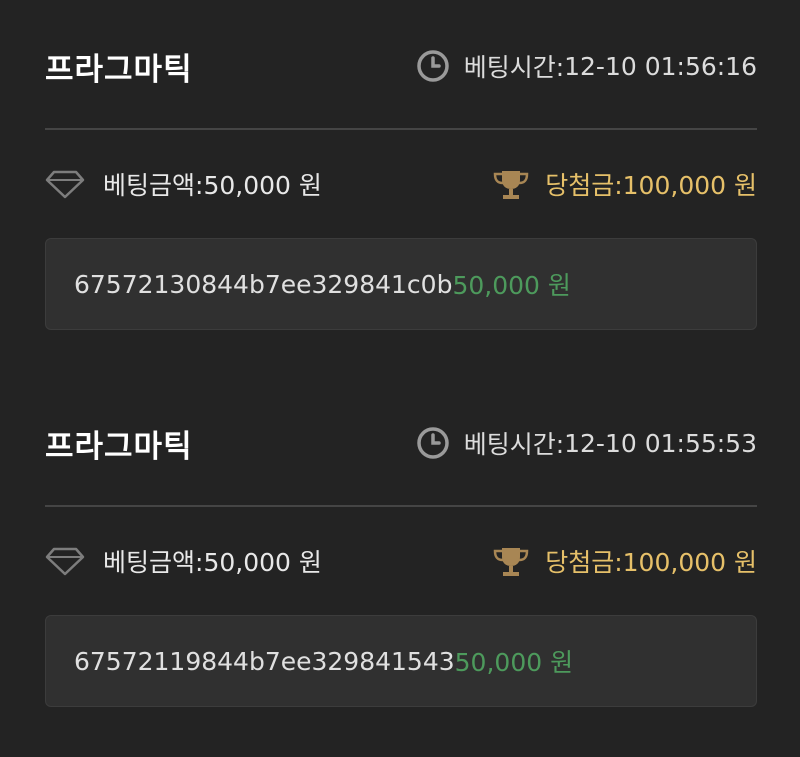  What do you see at coordinates (264, 661) in the screenshot?
I see `round-id: 67572119844b7ee329841543` at bounding box center [264, 661].